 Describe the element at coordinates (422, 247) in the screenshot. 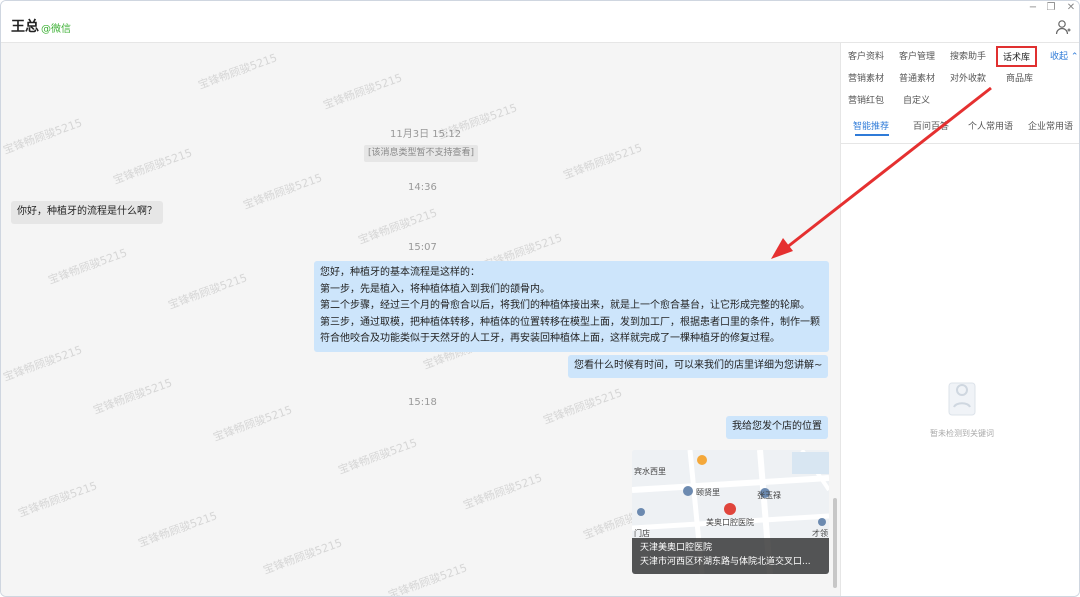

I see `timestamp: 15:07` at that location.